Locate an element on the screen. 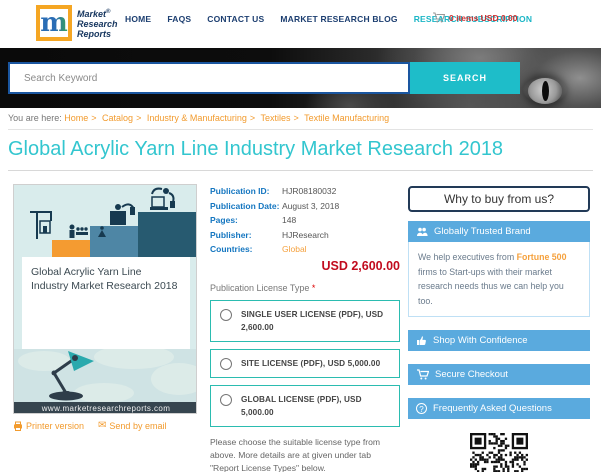 This screenshot has width=601, height=472. cart-summary: 0 items USD 0.00 is located at coordinates (475, 17).